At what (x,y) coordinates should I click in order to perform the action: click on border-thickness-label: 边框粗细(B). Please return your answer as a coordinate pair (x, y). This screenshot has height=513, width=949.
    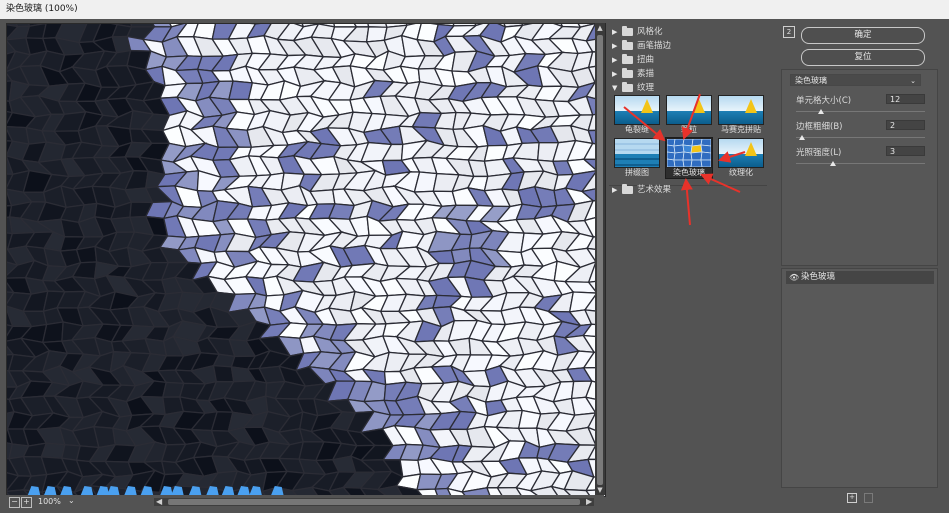
    Looking at the image, I should click on (819, 127).